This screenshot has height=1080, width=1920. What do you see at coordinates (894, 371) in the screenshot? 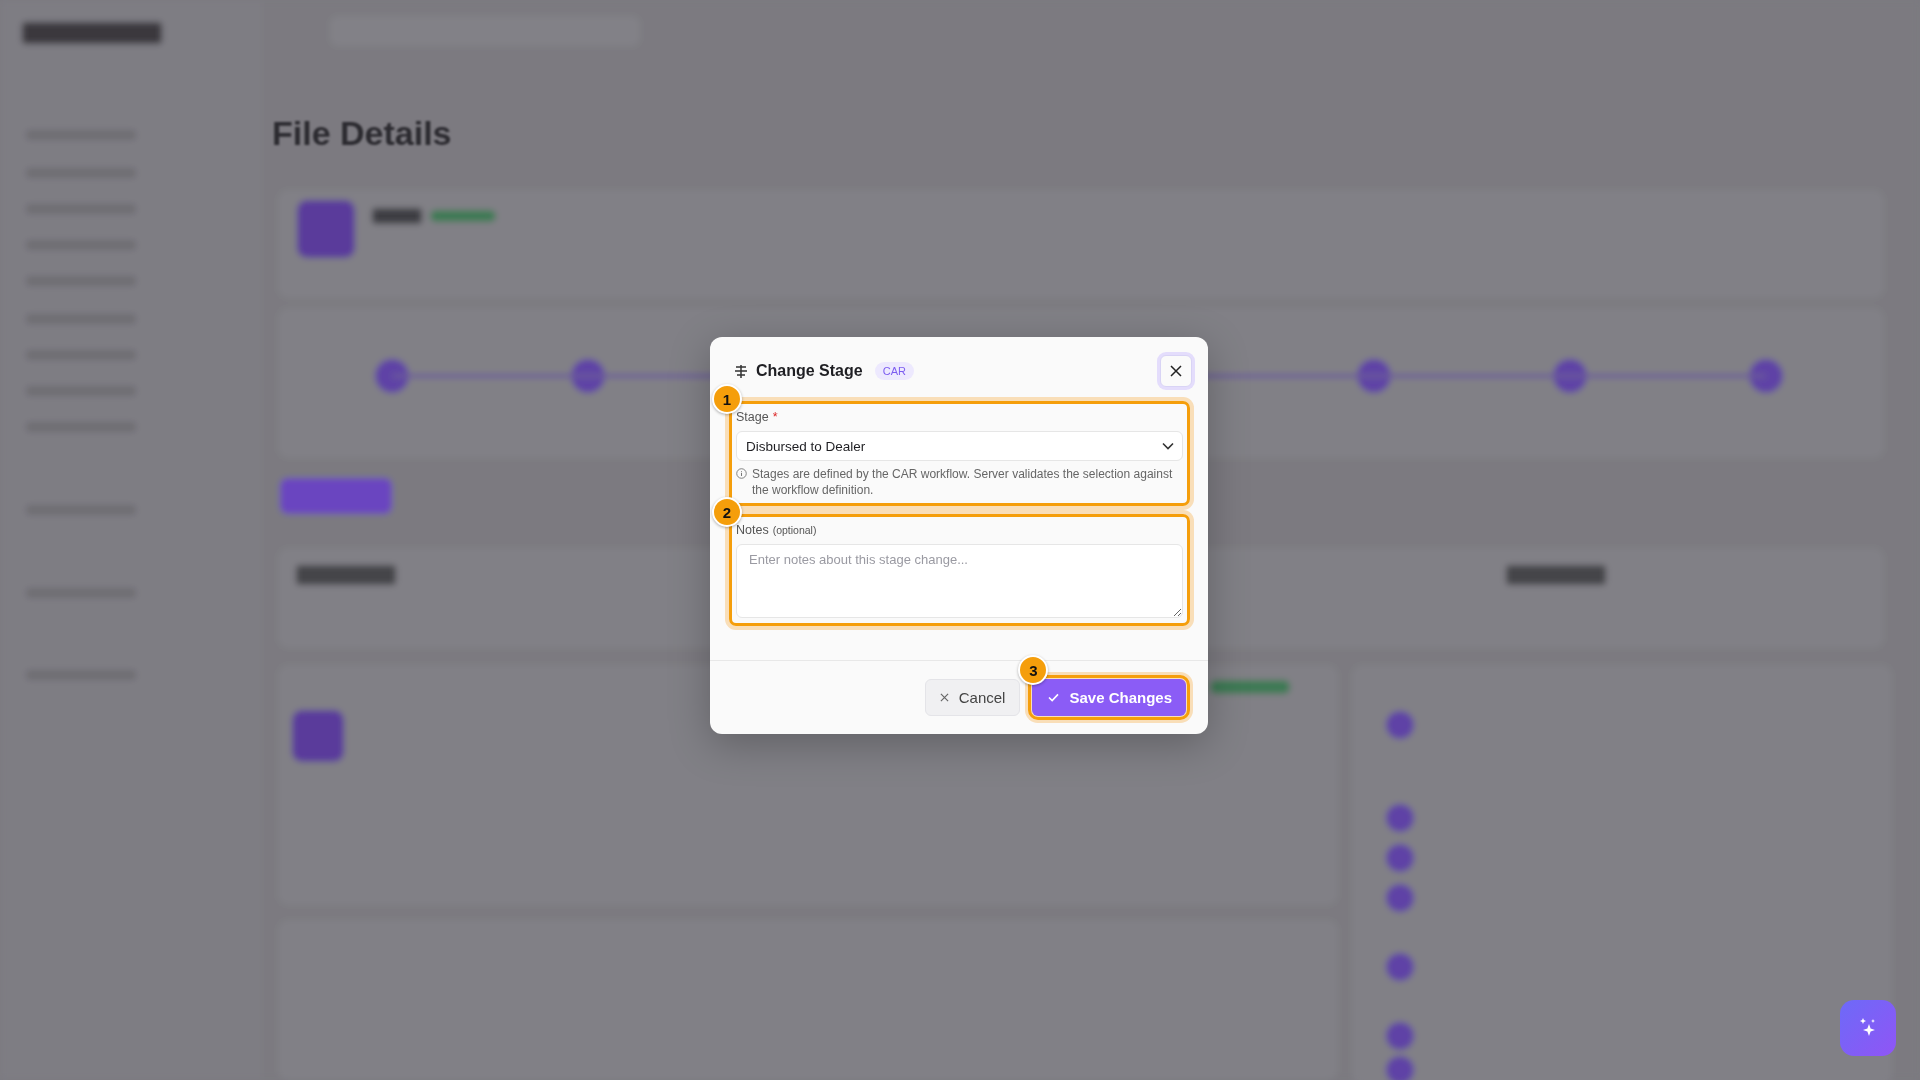
I see `workflow-tag: CAR` at bounding box center [894, 371].